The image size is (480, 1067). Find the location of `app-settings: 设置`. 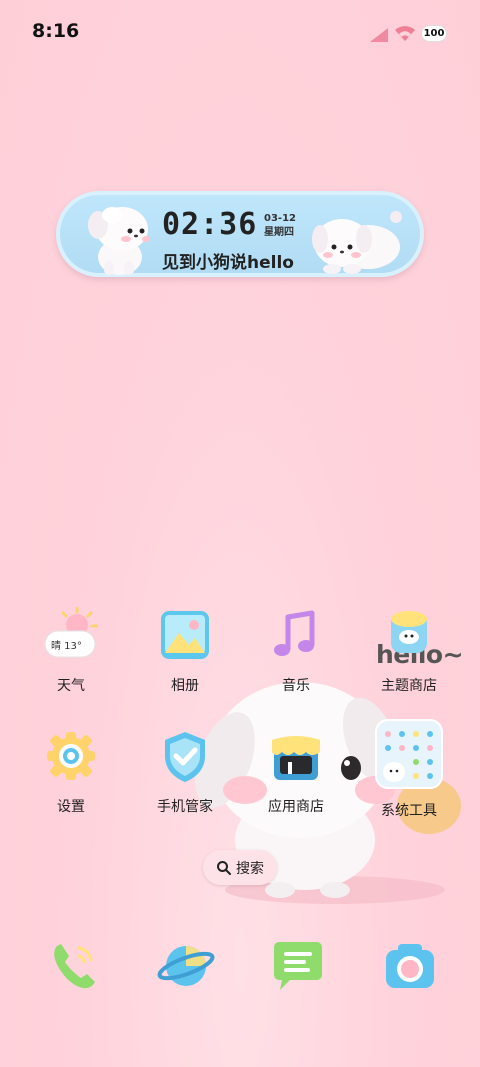

app-settings: 设置 is located at coordinates (71, 772).